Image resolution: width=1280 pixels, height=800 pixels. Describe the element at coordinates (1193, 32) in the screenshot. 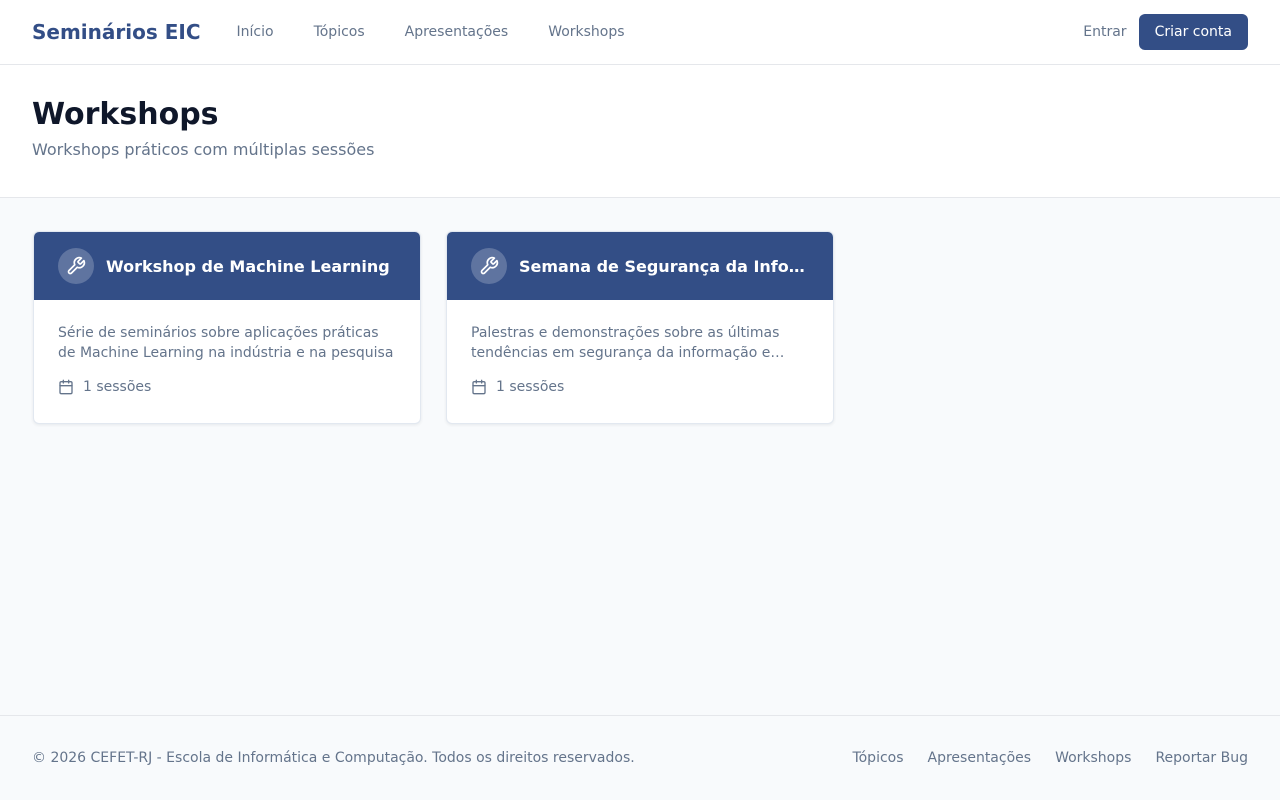

I see `signup-button: Criar conta` at that location.